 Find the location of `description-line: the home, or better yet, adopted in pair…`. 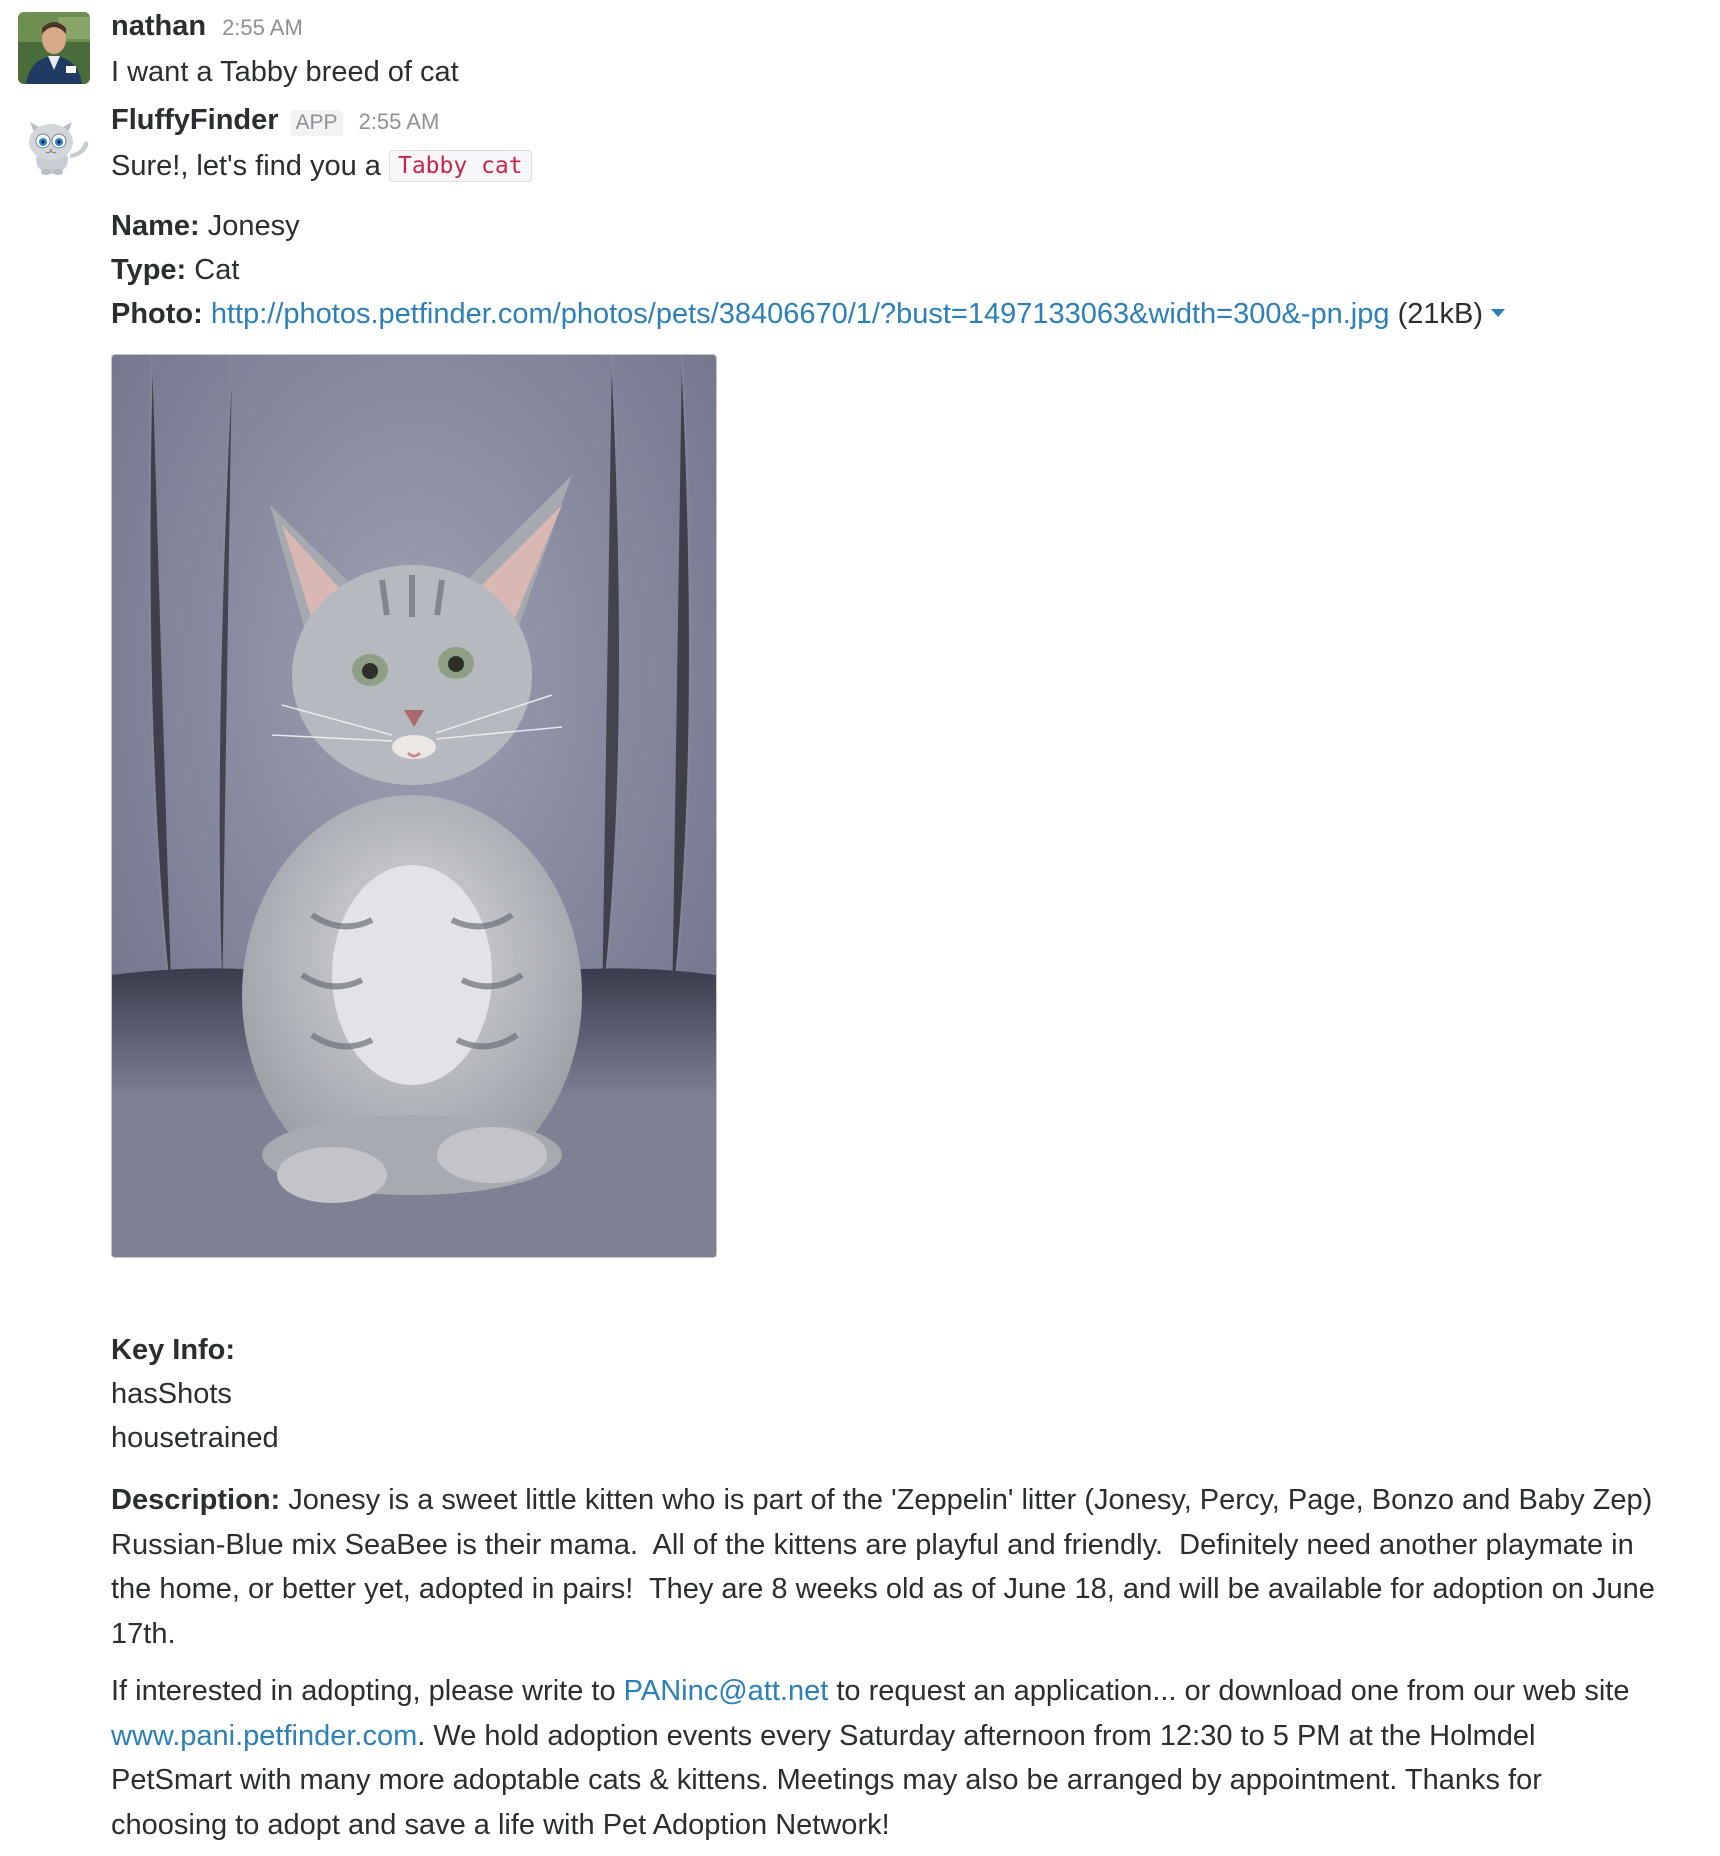

description-line: the home, or better yet, adopted in pair… is located at coordinates (883, 1589).